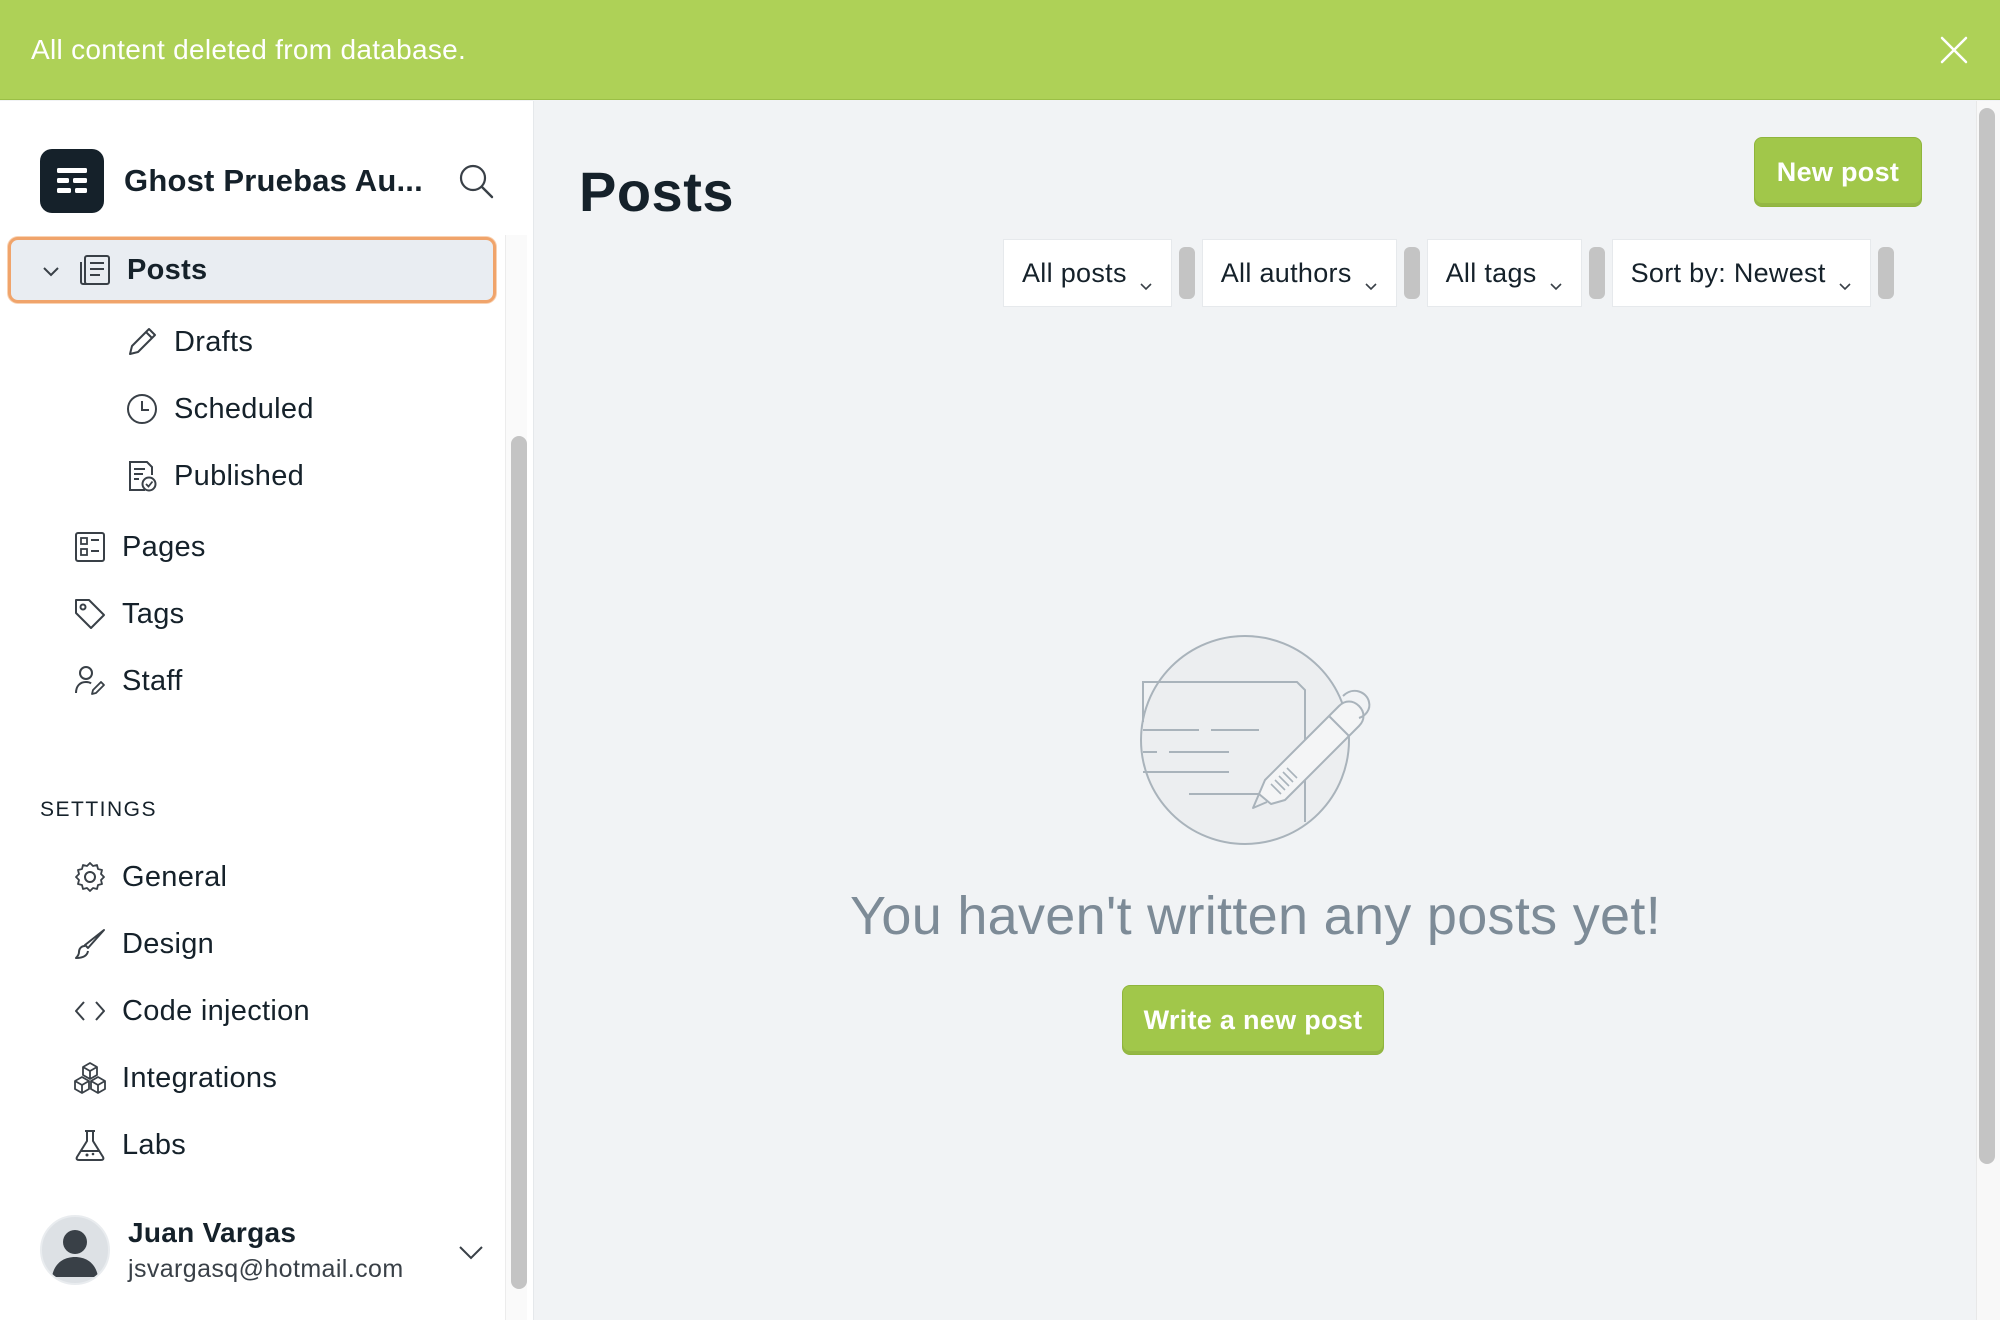 The width and height of the screenshot is (2000, 1320). Describe the element at coordinates (90, 1078) in the screenshot. I see `cubes-icon` at that location.